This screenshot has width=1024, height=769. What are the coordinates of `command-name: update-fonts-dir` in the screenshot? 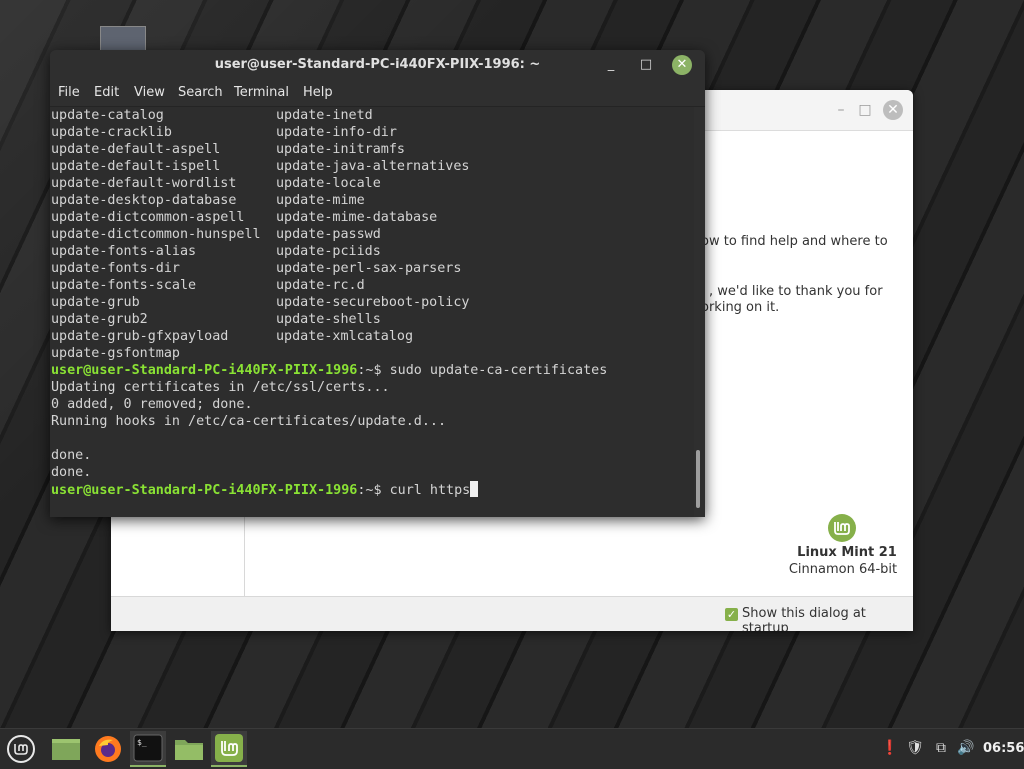 It's located at (115, 268).